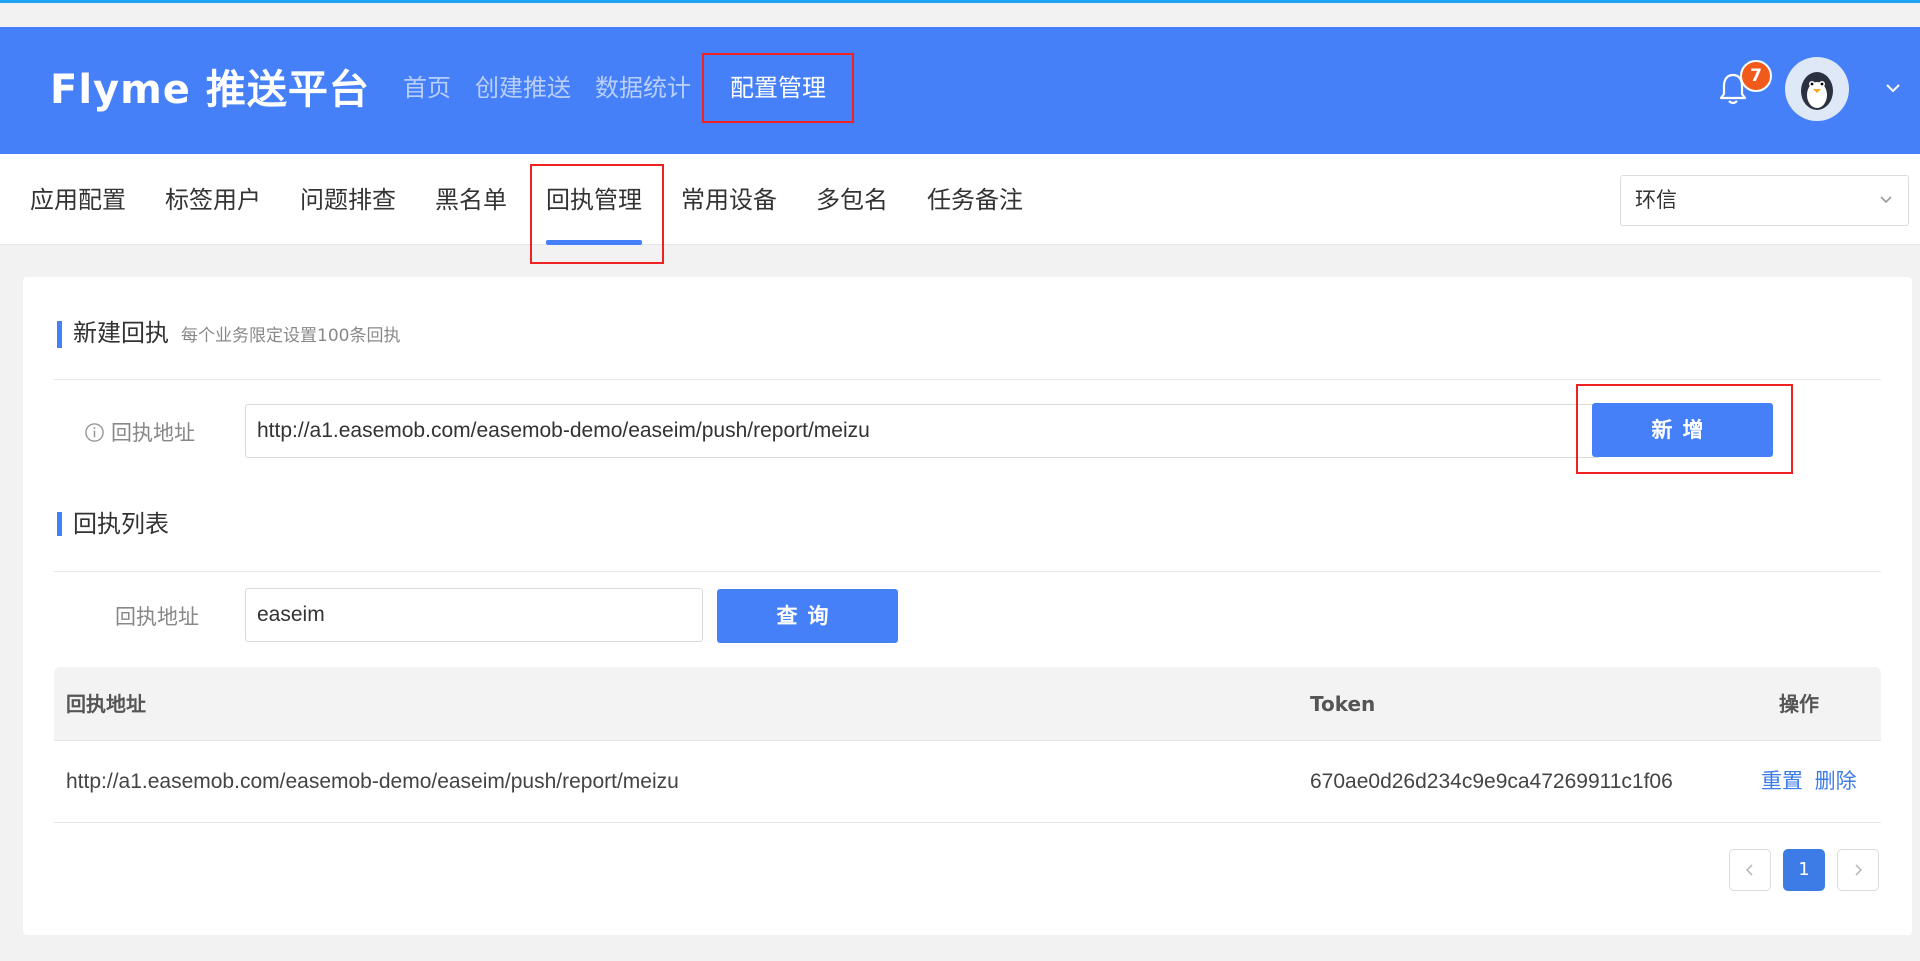 Image resolution: width=1920 pixels, height=961 pixels. I want to click on row-token: 670ae0d26d234c9e9ca47269911c1f06, so click(1491, 781).